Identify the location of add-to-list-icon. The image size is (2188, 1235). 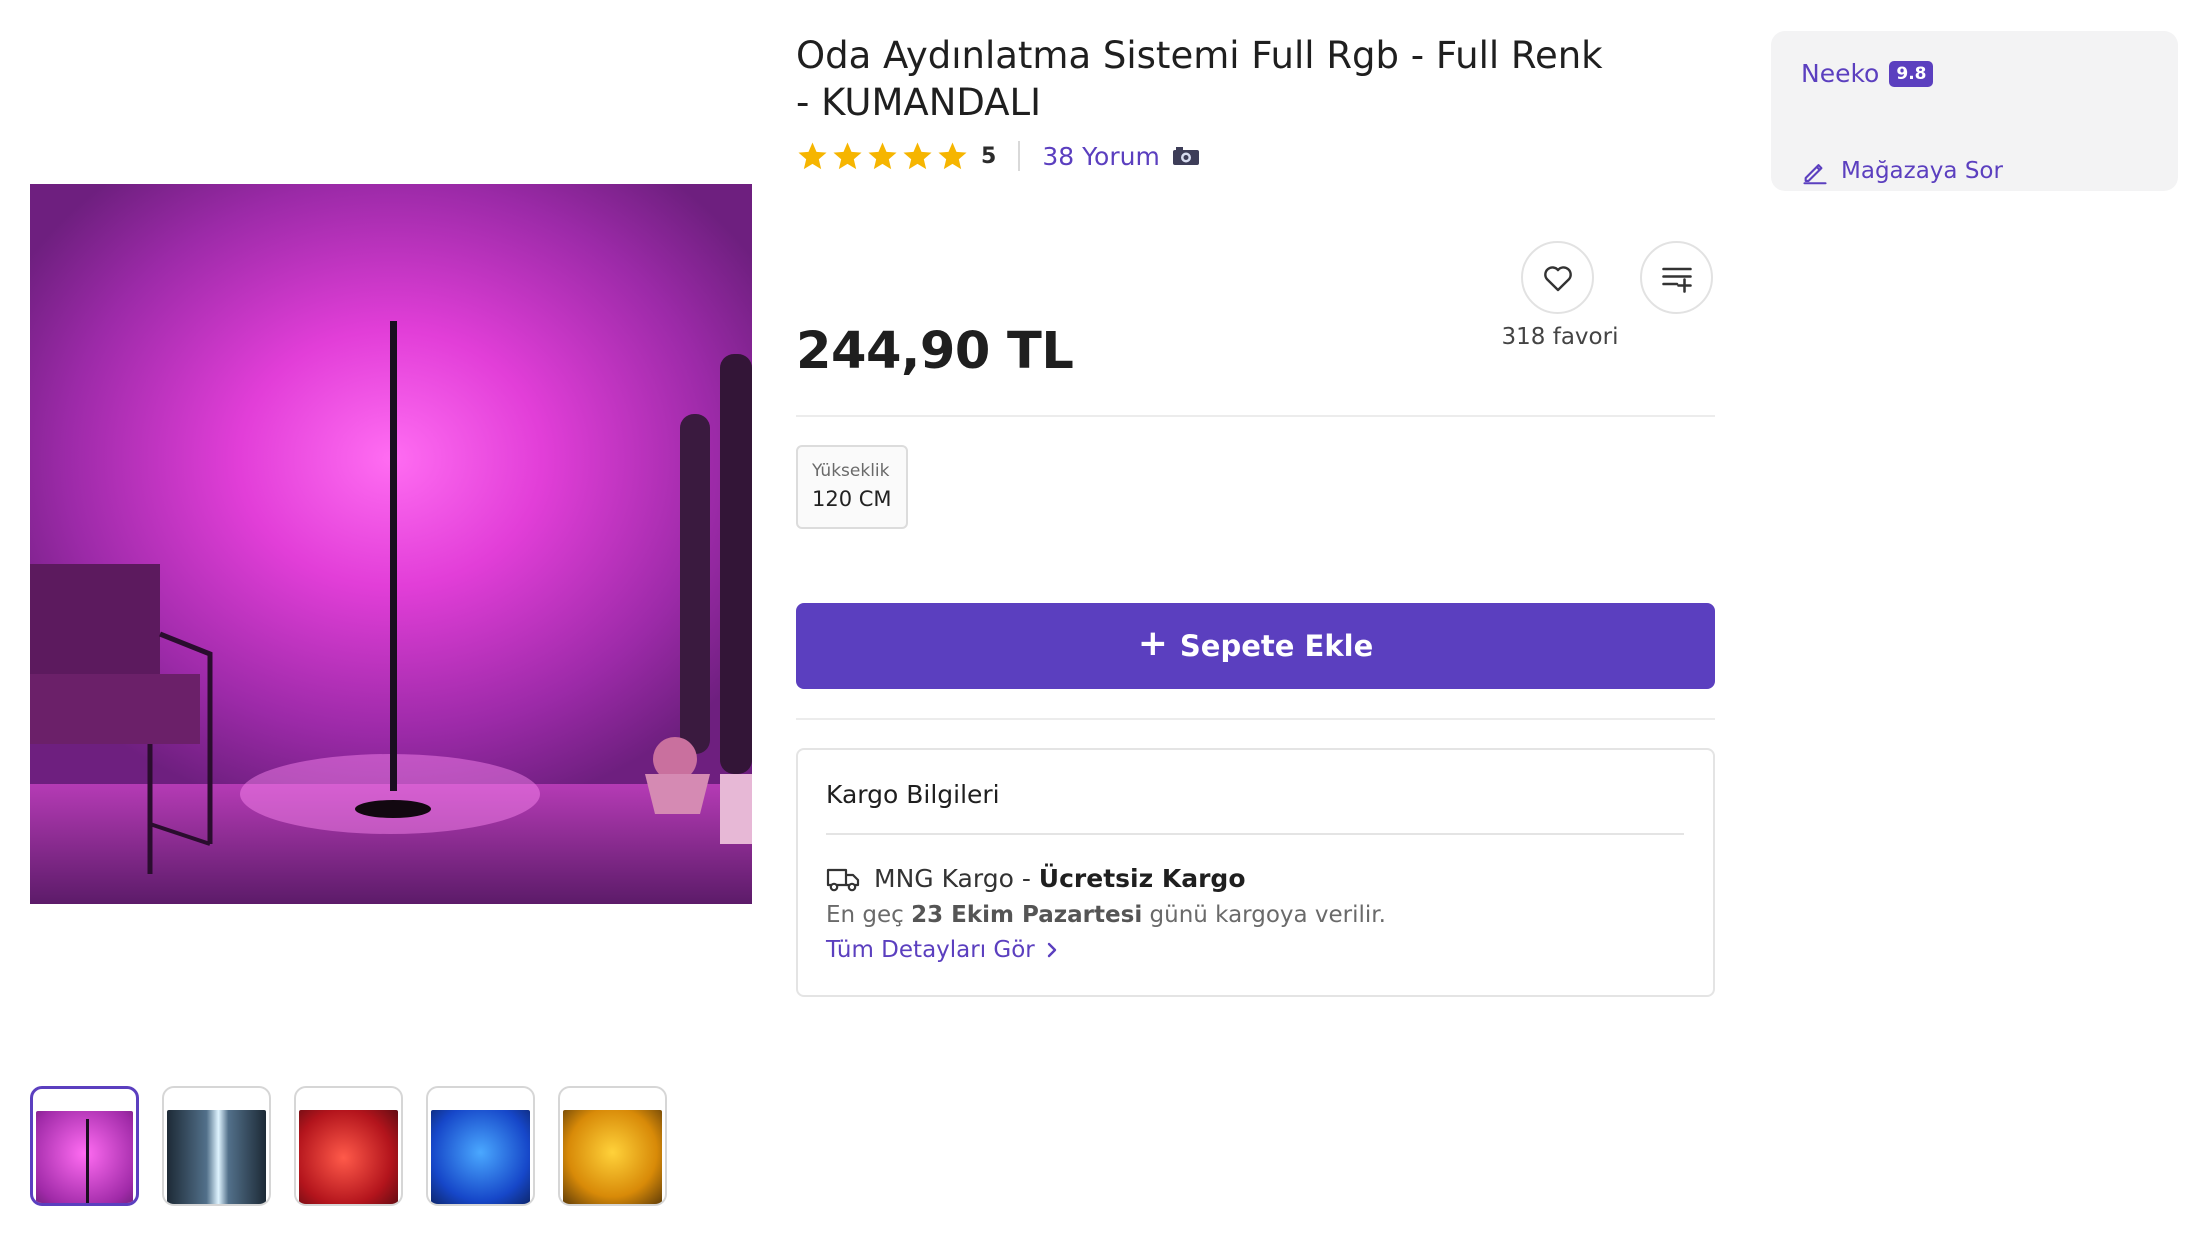
(1676, 280).